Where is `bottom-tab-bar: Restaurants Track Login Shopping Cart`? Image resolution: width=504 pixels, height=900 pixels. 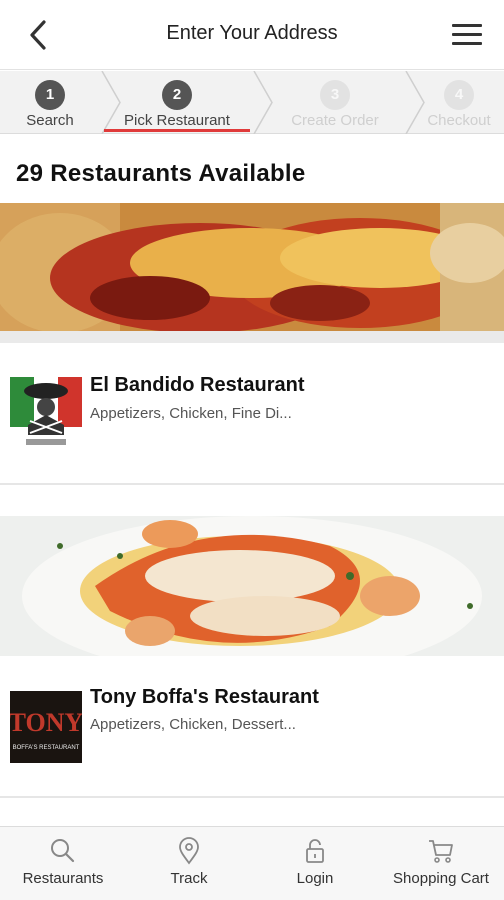 bottom-tab-bar: Restaurants Track Login Shopping Cart is located at coordinates (252, 863).